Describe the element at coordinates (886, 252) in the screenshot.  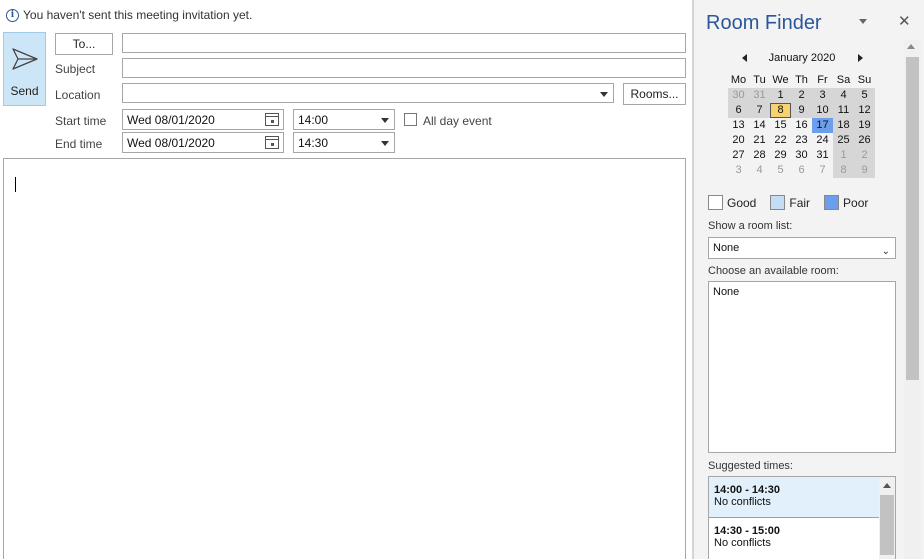
I see `chevron-down-icon: ⌄` at that location.